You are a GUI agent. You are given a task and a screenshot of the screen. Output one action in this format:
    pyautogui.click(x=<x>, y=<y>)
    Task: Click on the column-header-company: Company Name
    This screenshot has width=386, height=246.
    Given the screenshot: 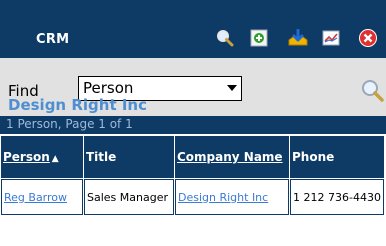 What is the action you would take?
    pyautogui.click(x=232, y=157)
    